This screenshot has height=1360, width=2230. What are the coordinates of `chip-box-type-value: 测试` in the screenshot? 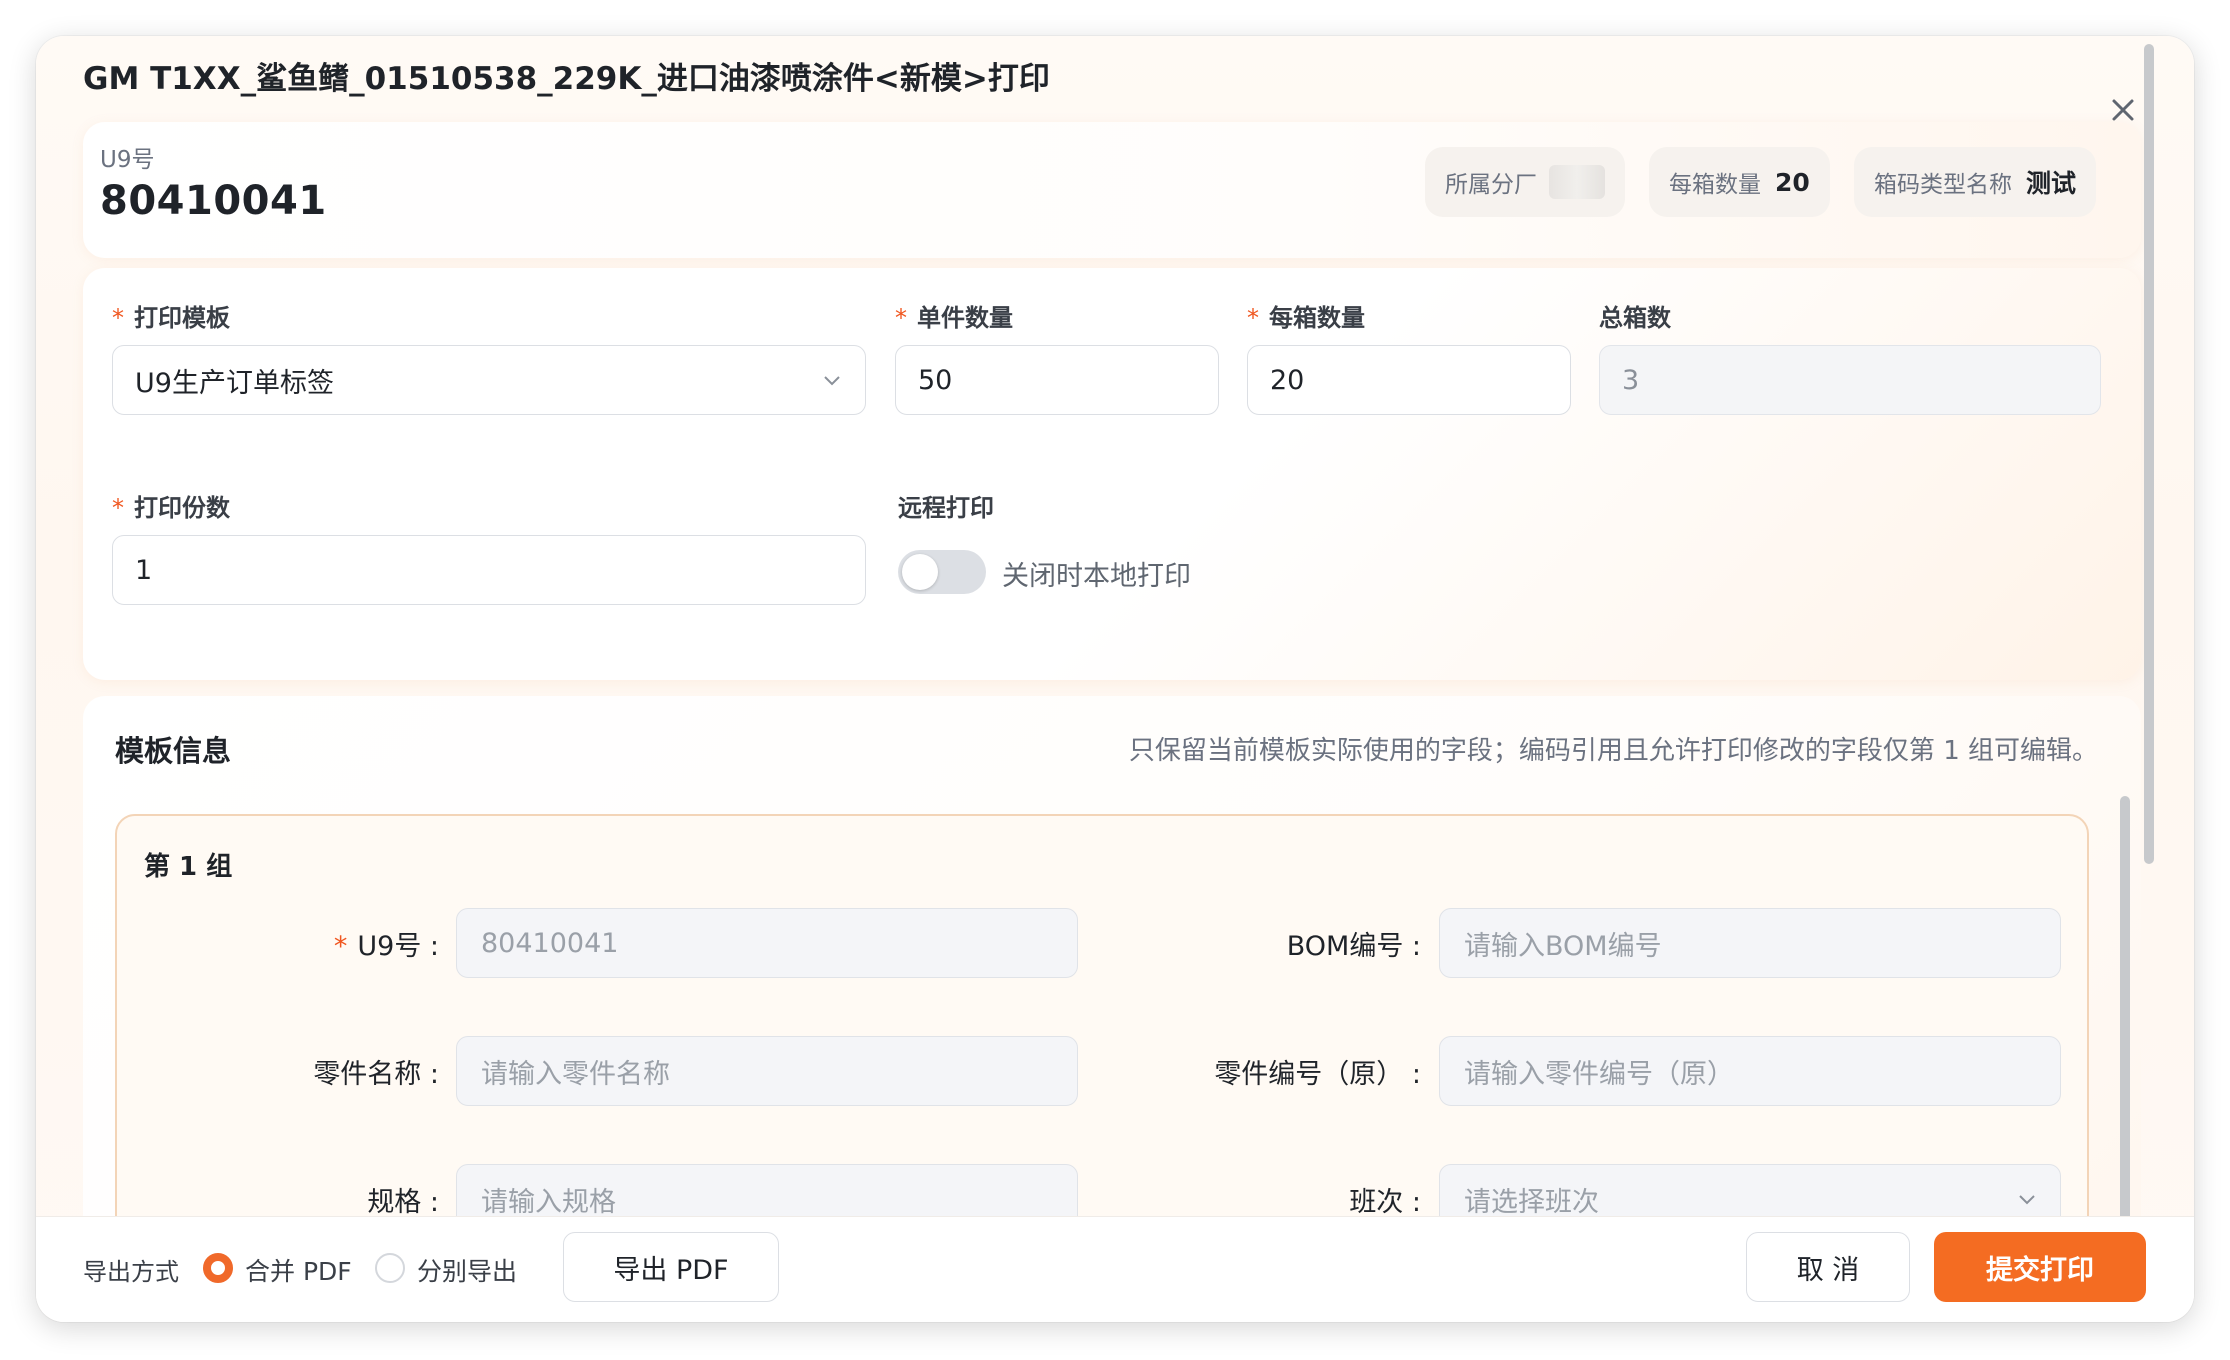 It's located at (2051, 183).